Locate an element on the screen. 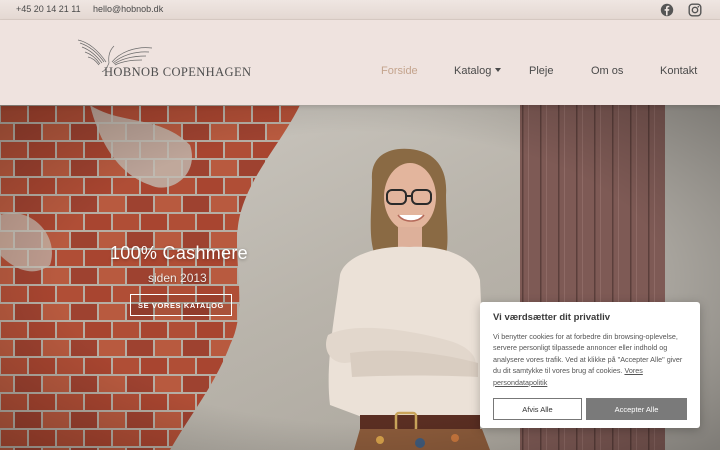 The height and width of the screenshot is (450, 720). logo-text: HOBNOB COPENHAGEN is located at coordinates (178, 72).